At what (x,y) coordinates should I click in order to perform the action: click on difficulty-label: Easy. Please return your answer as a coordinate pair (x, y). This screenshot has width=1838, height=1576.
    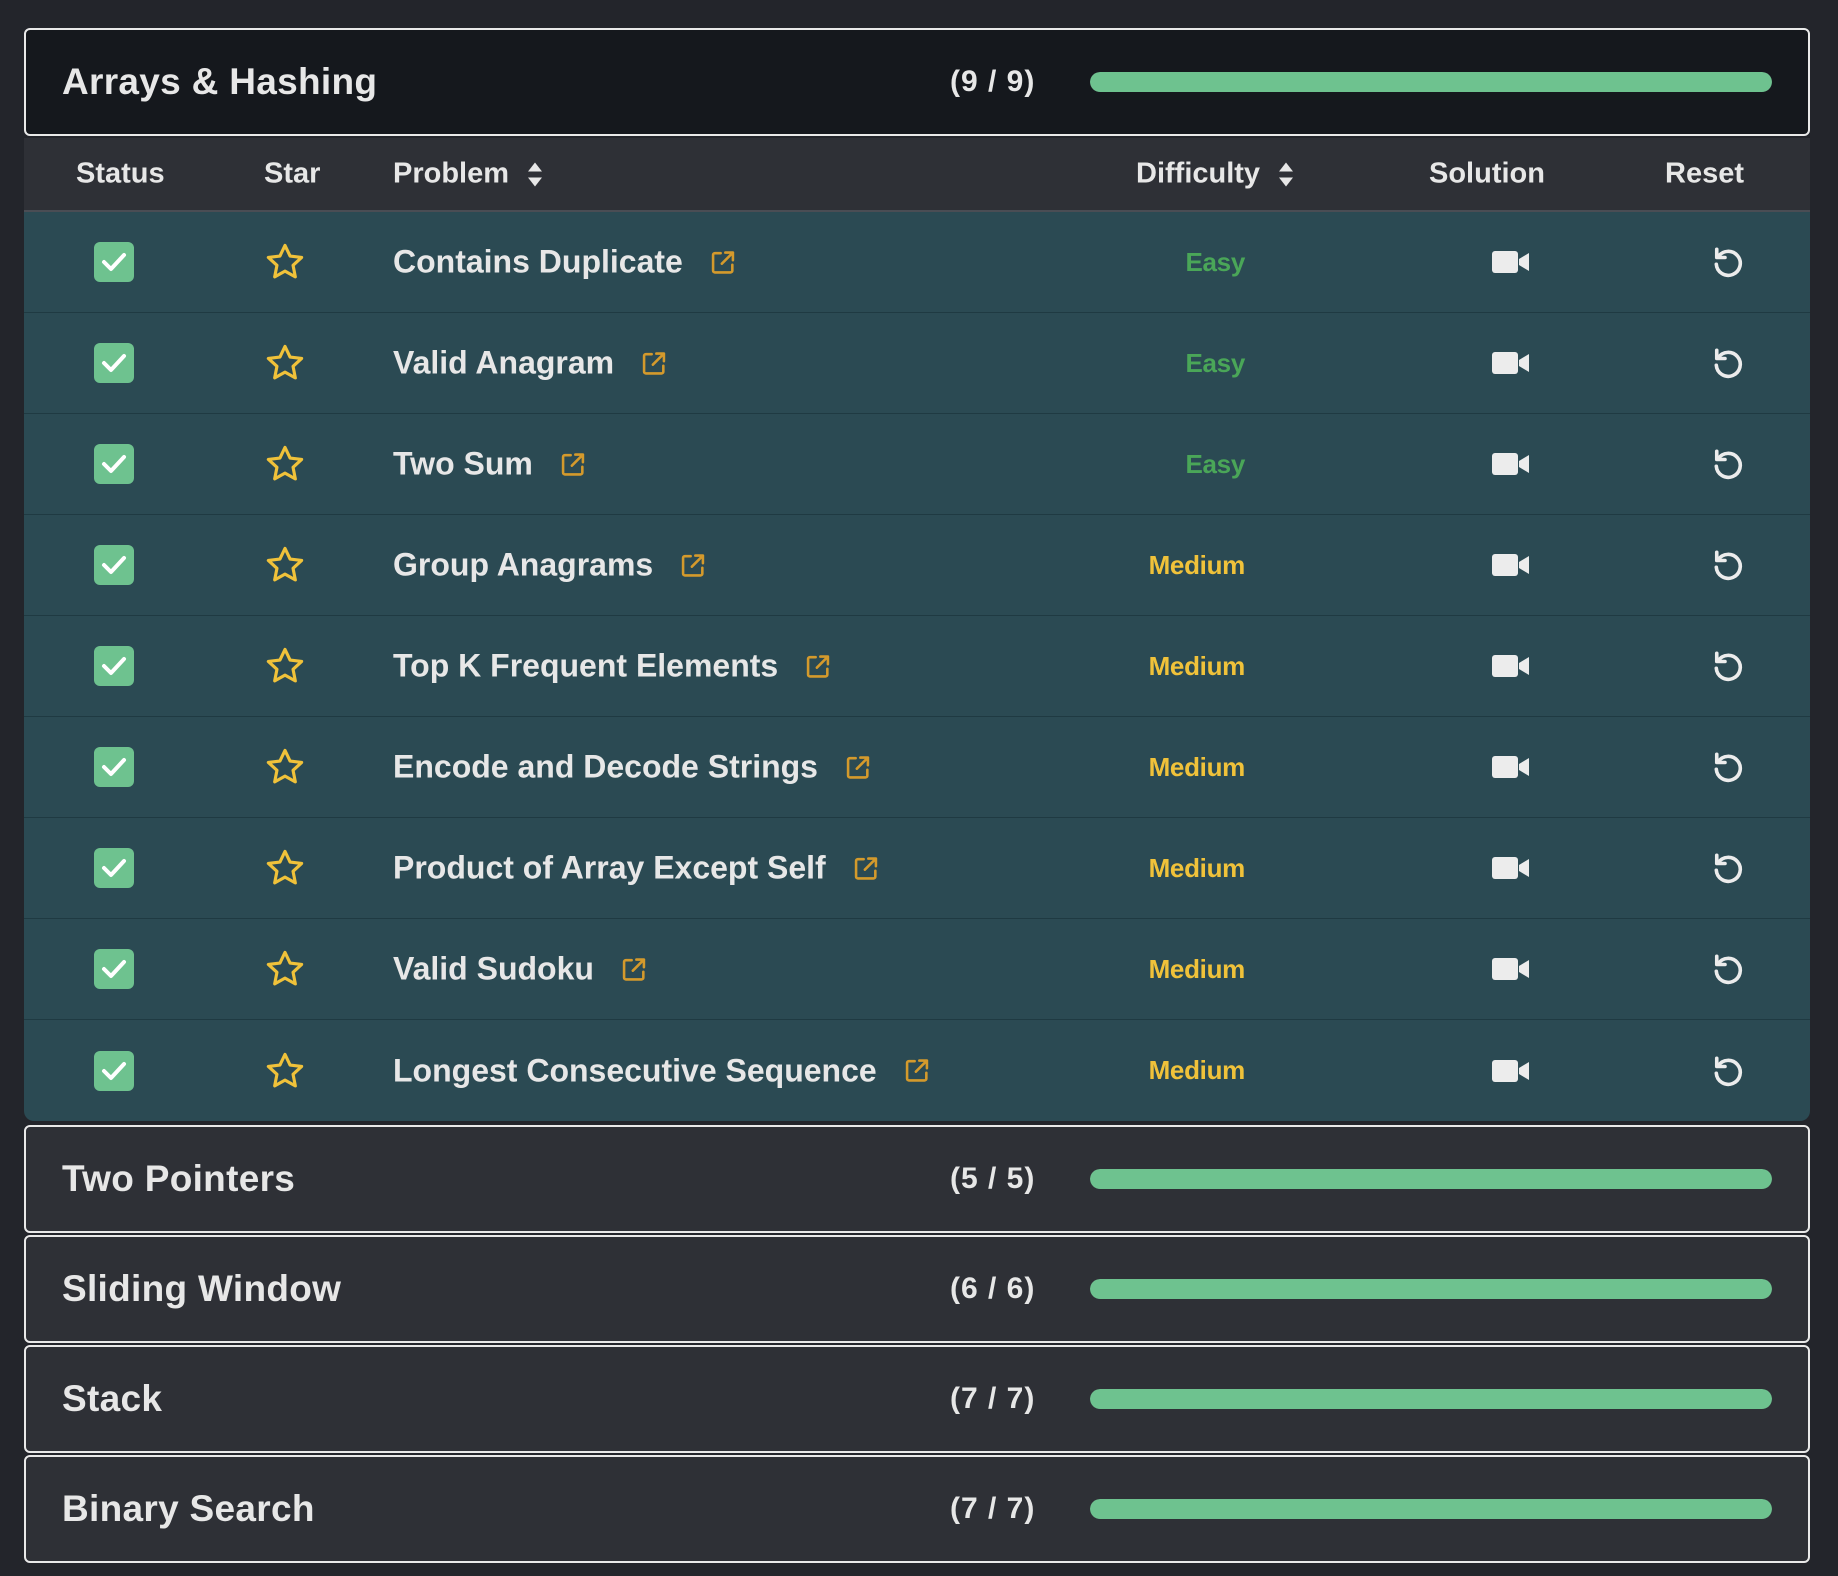
    Looking at the image, I should click on (1215, 362).